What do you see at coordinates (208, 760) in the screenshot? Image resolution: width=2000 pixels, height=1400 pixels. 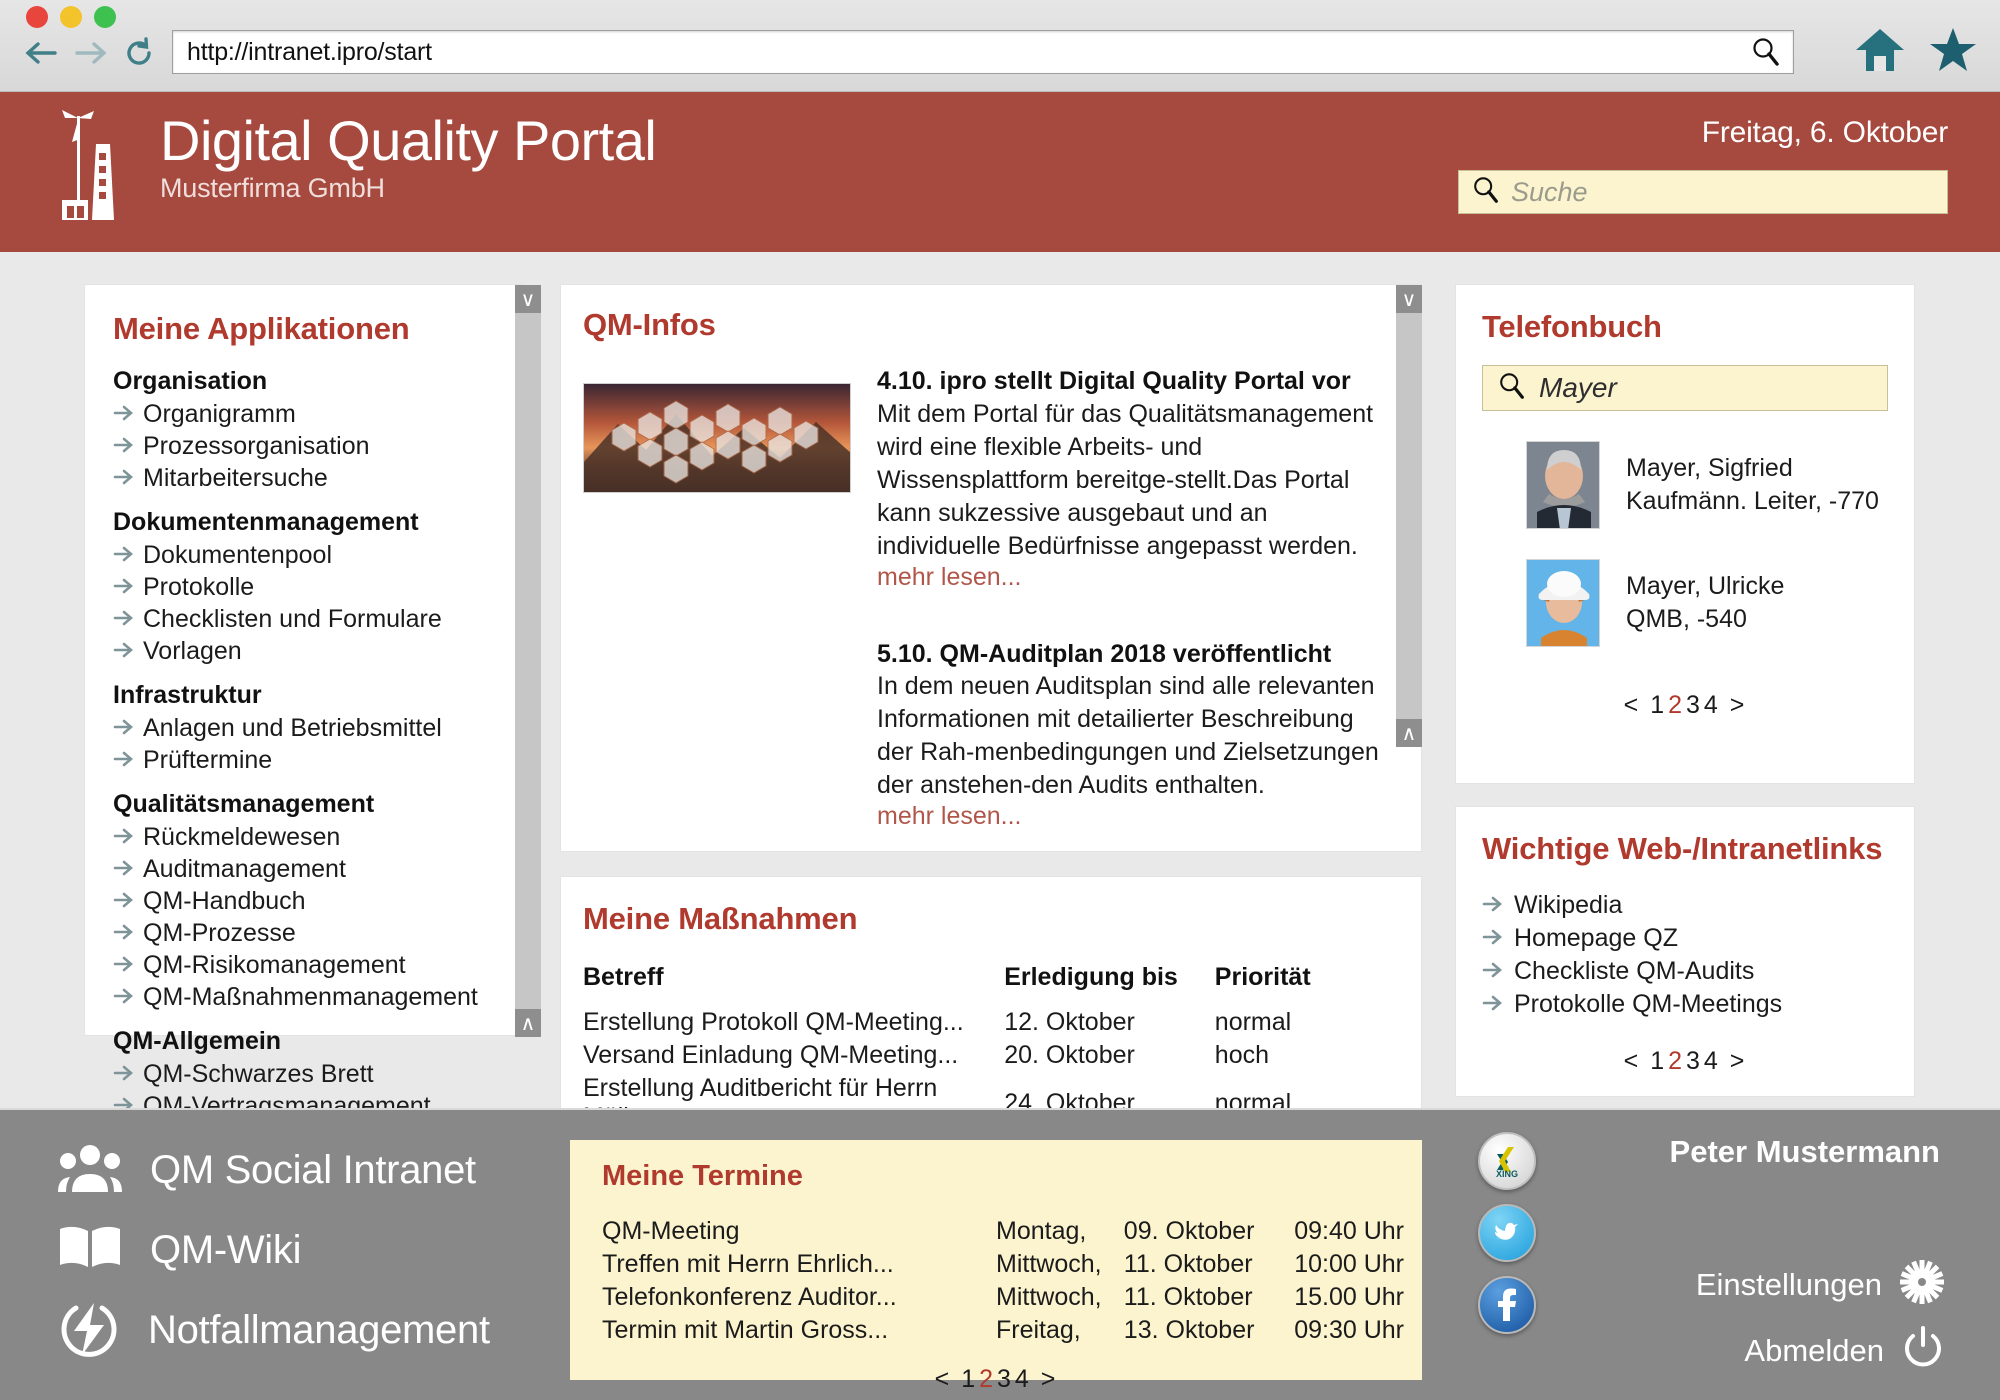 I see `application-link-label: Prüftermine` at bounding box center [208, 760].